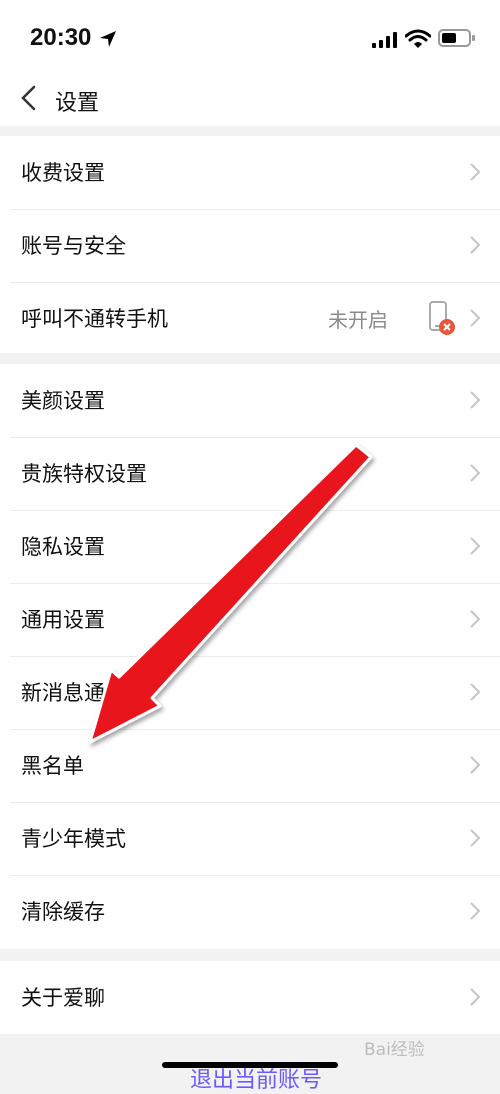 This screenshot has width=500, height=1094. I want to click on settings-item-charges: 收费设置, so click(250, 172).